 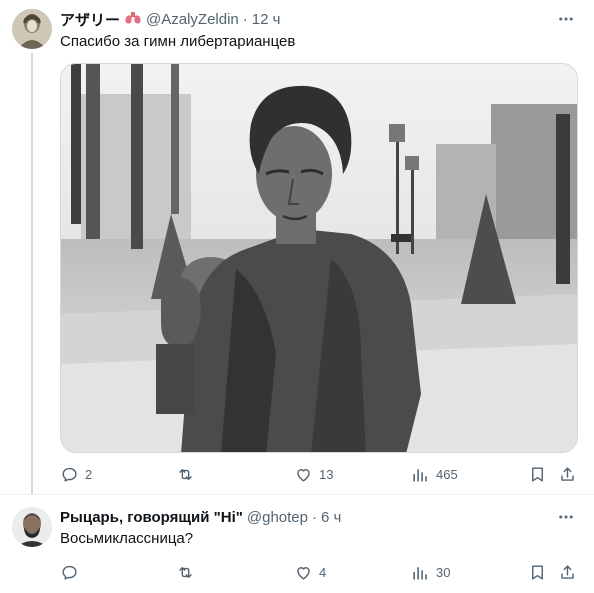 I want to click on like-button: 4, so click(x=310, y=572).